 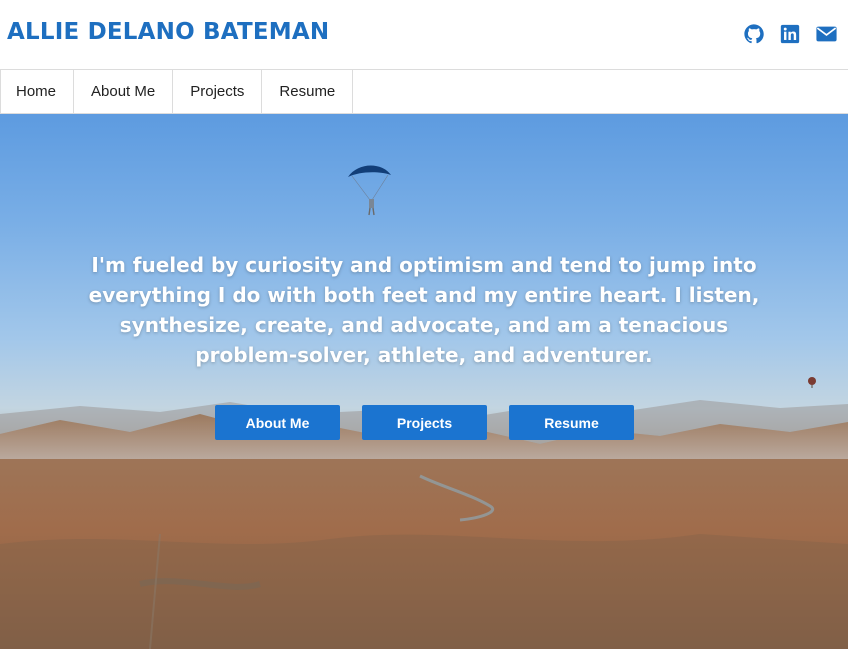 I want to click on projects-button: Projects, so click(x=424, y=422).